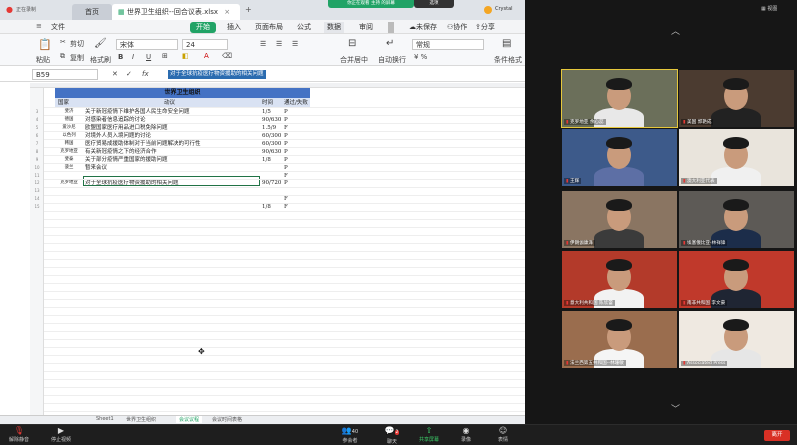 The height and width of the screenshot is (445, 797). Describe the element at coordinates (189, 419) in the screenshot. I see `sheet-tab-3: 会议议程` at that location.